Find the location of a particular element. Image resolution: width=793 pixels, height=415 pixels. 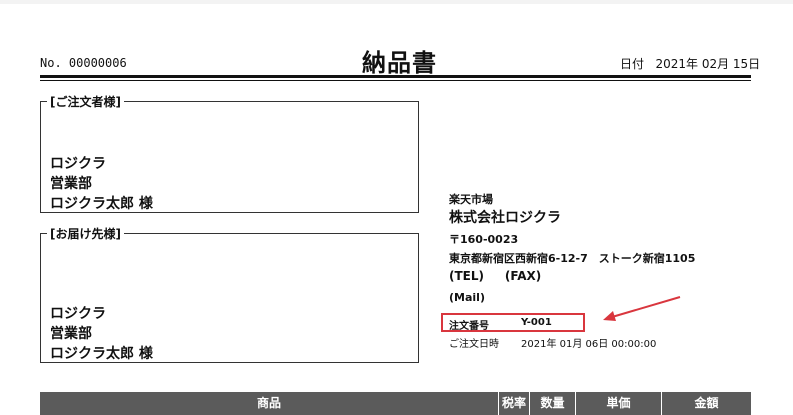

column-unit-price: 単価 is located at coordinates (618, 403).